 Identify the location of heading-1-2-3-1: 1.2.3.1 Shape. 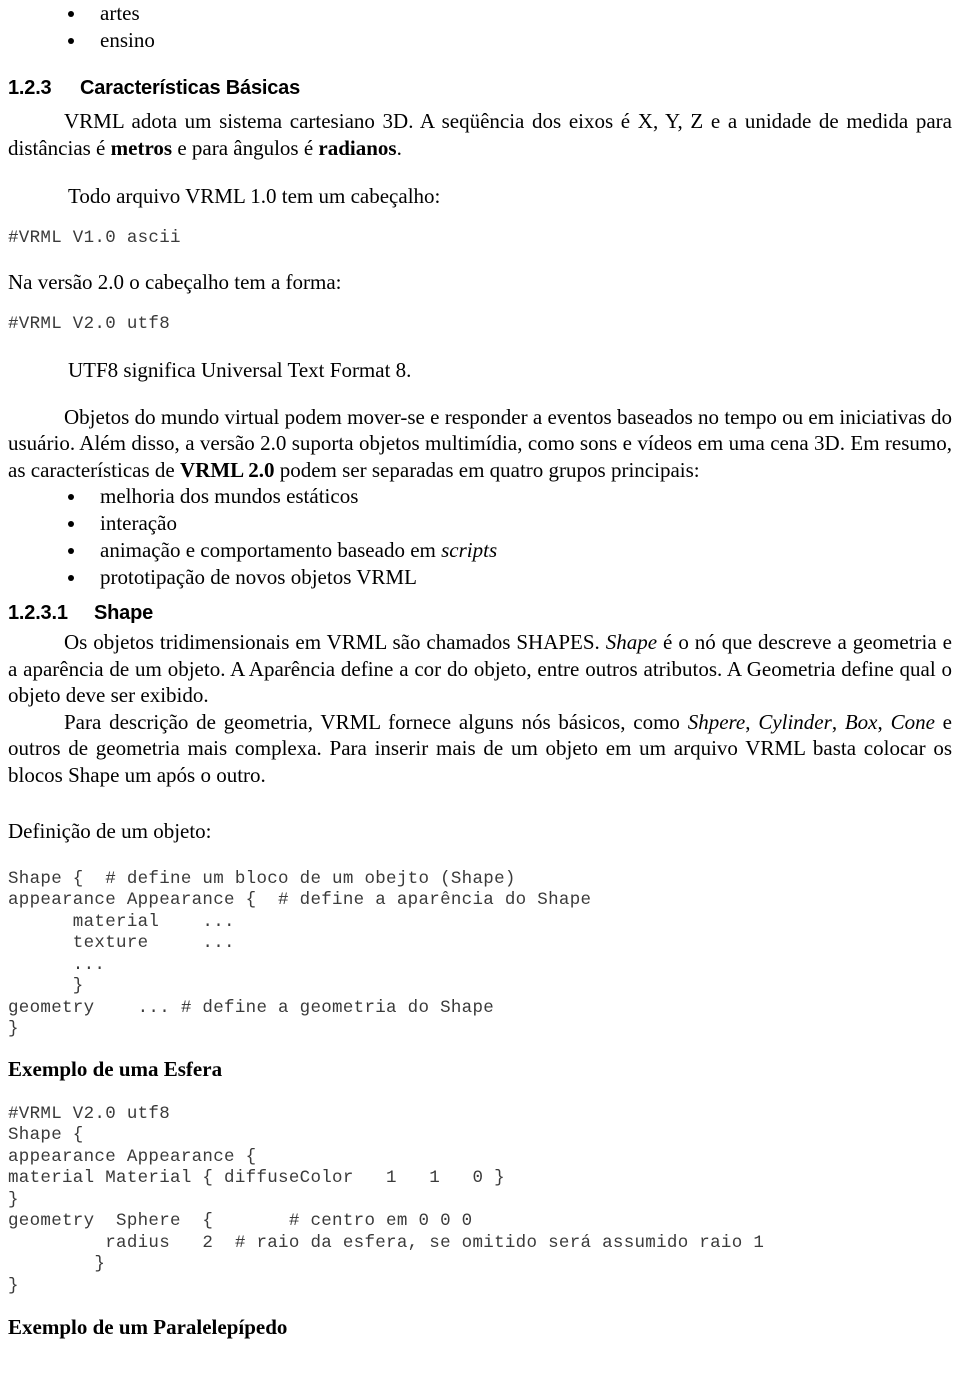
(480, 613).